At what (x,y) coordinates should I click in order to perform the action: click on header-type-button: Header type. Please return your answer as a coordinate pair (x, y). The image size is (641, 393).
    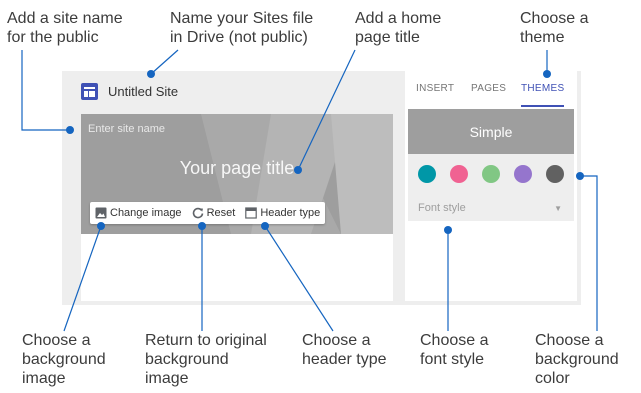
    Looking at the image, I should click on (282, 213).